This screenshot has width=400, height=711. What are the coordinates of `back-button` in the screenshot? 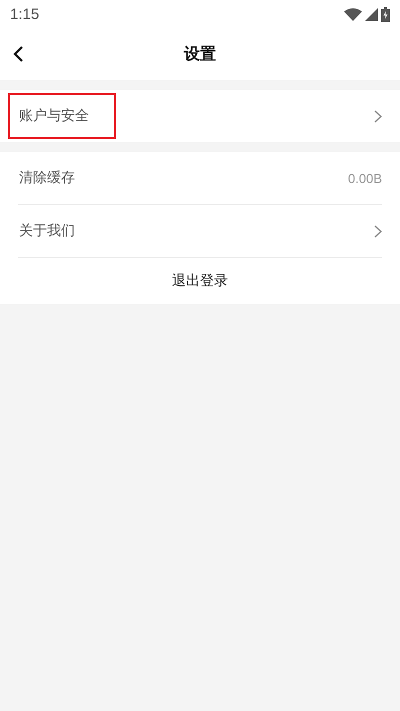 It's located at (19, 54).